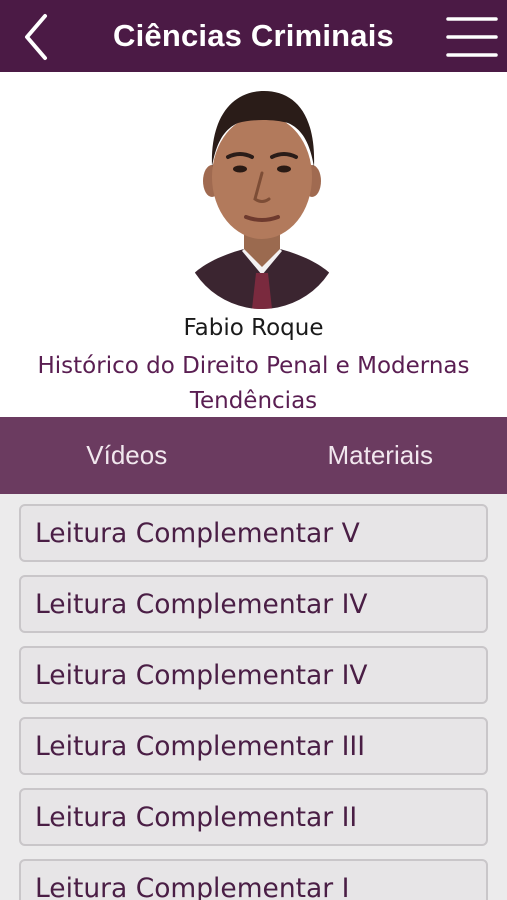 This screenshot has width=507, height=900. Describe the element at coordinates (253, 328) in the screenshot. I see `instructor-name: Fabio Roque` at that location.